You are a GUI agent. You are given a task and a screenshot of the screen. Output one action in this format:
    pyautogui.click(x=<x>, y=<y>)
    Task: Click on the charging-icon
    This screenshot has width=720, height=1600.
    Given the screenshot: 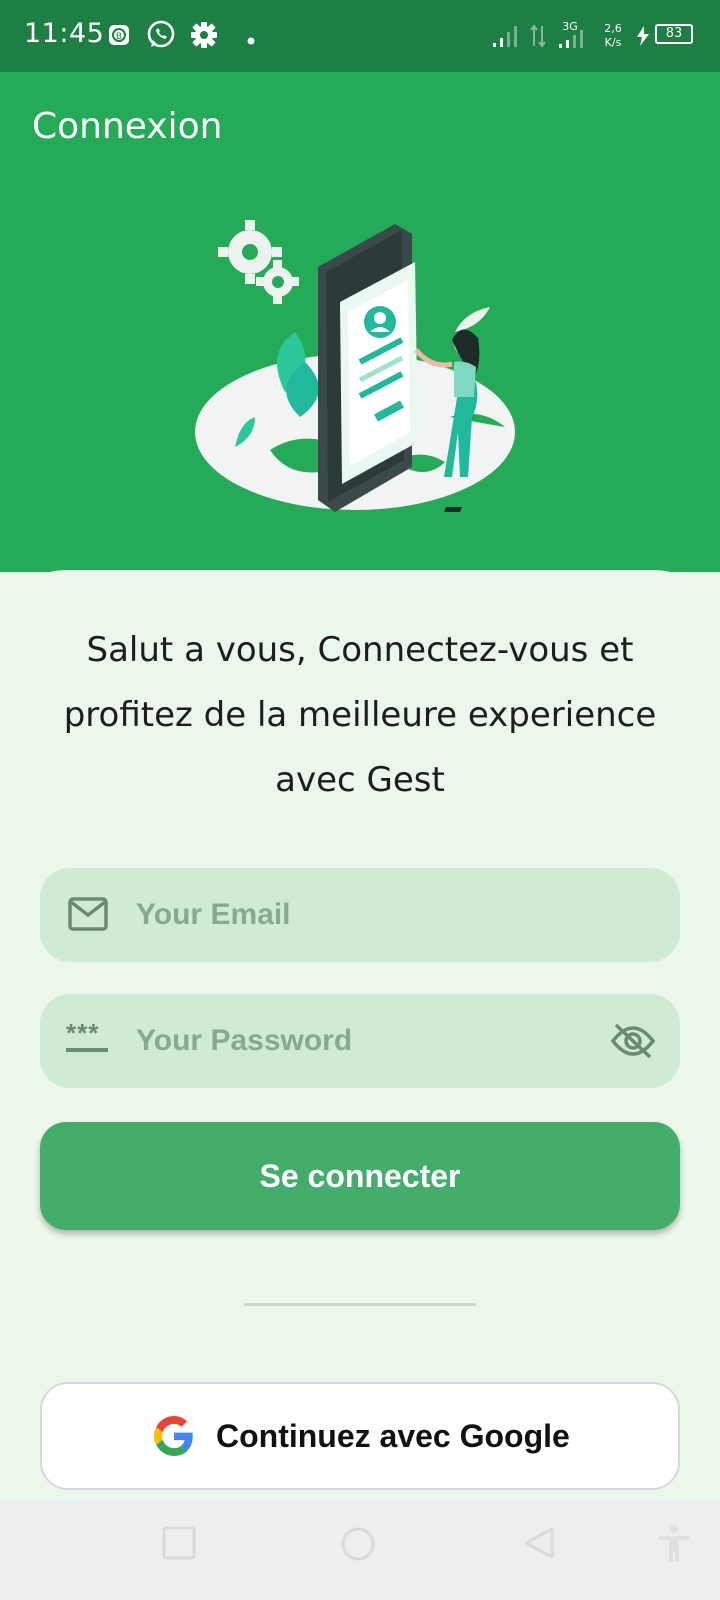 What is the action you would take?
    pyautogui.click(x=643, y=38)
    